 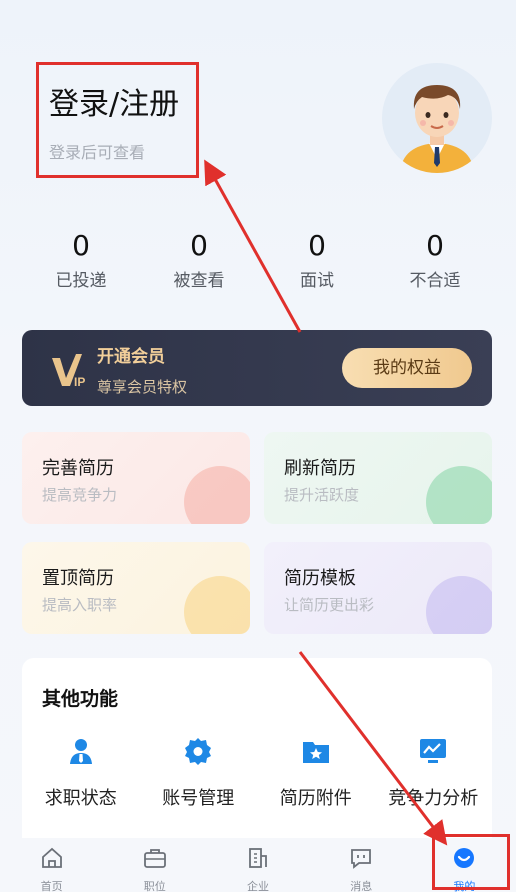 I want to click on edit-icon, so click(x=217, y=495).